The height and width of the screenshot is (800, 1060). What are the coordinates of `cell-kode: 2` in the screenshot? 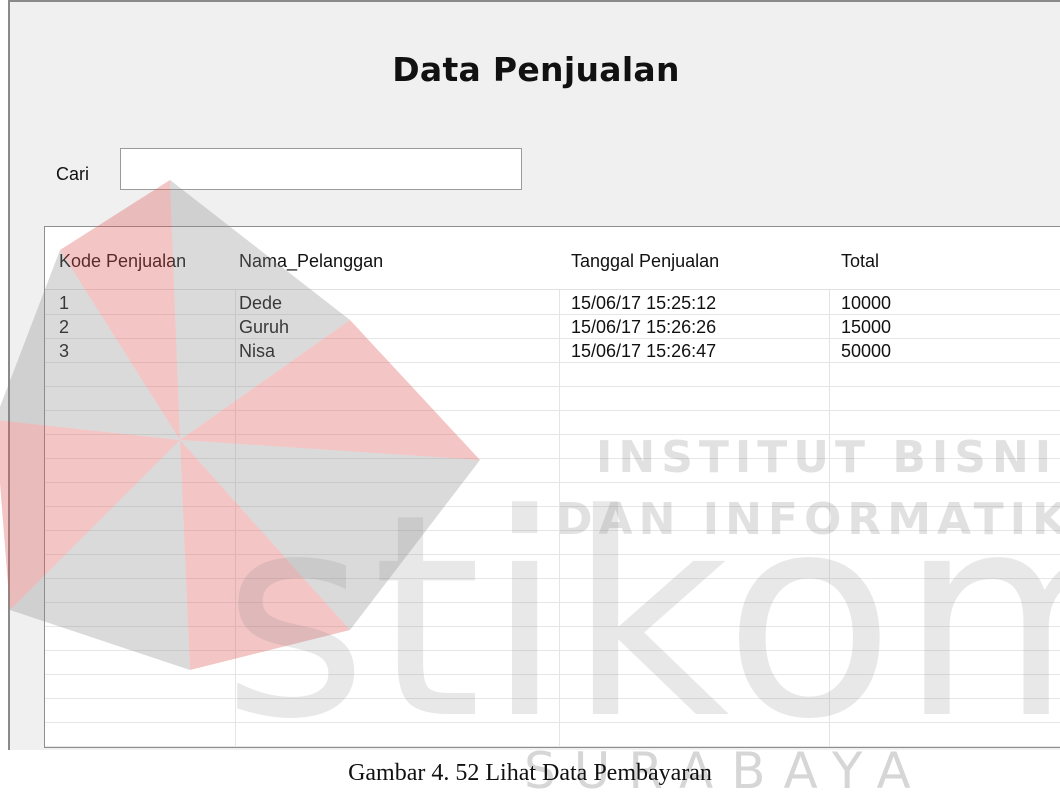 It's located at (64, 327).